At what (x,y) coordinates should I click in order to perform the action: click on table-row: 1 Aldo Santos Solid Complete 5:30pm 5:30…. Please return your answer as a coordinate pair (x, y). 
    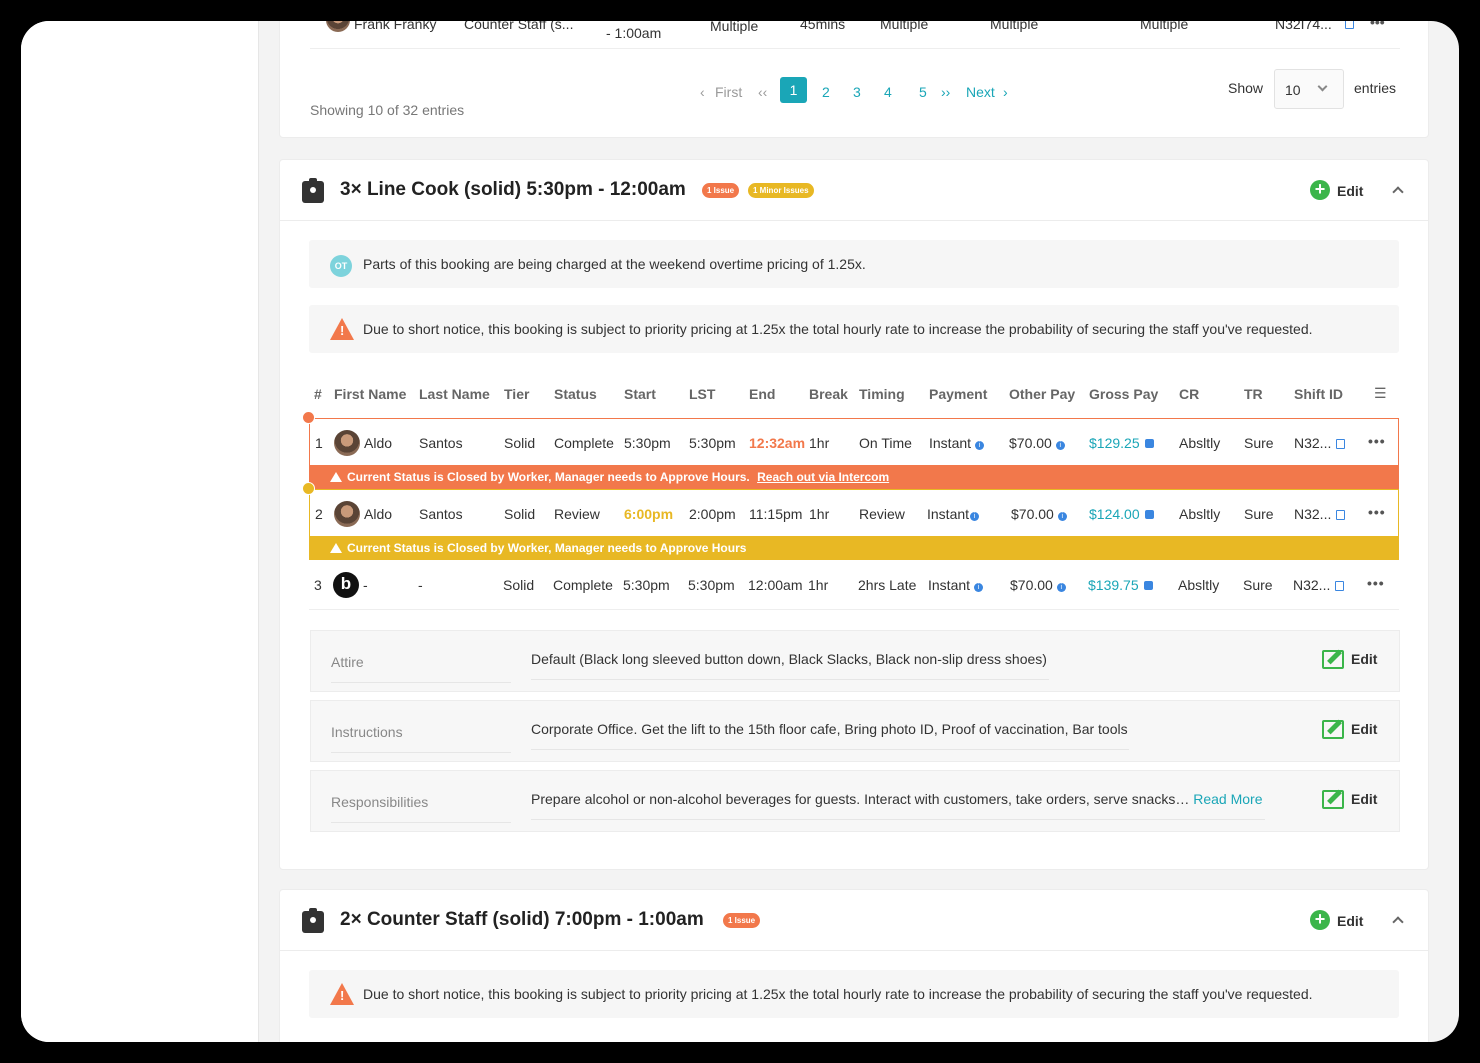
    Looking at the image, I should click on (854, 441).